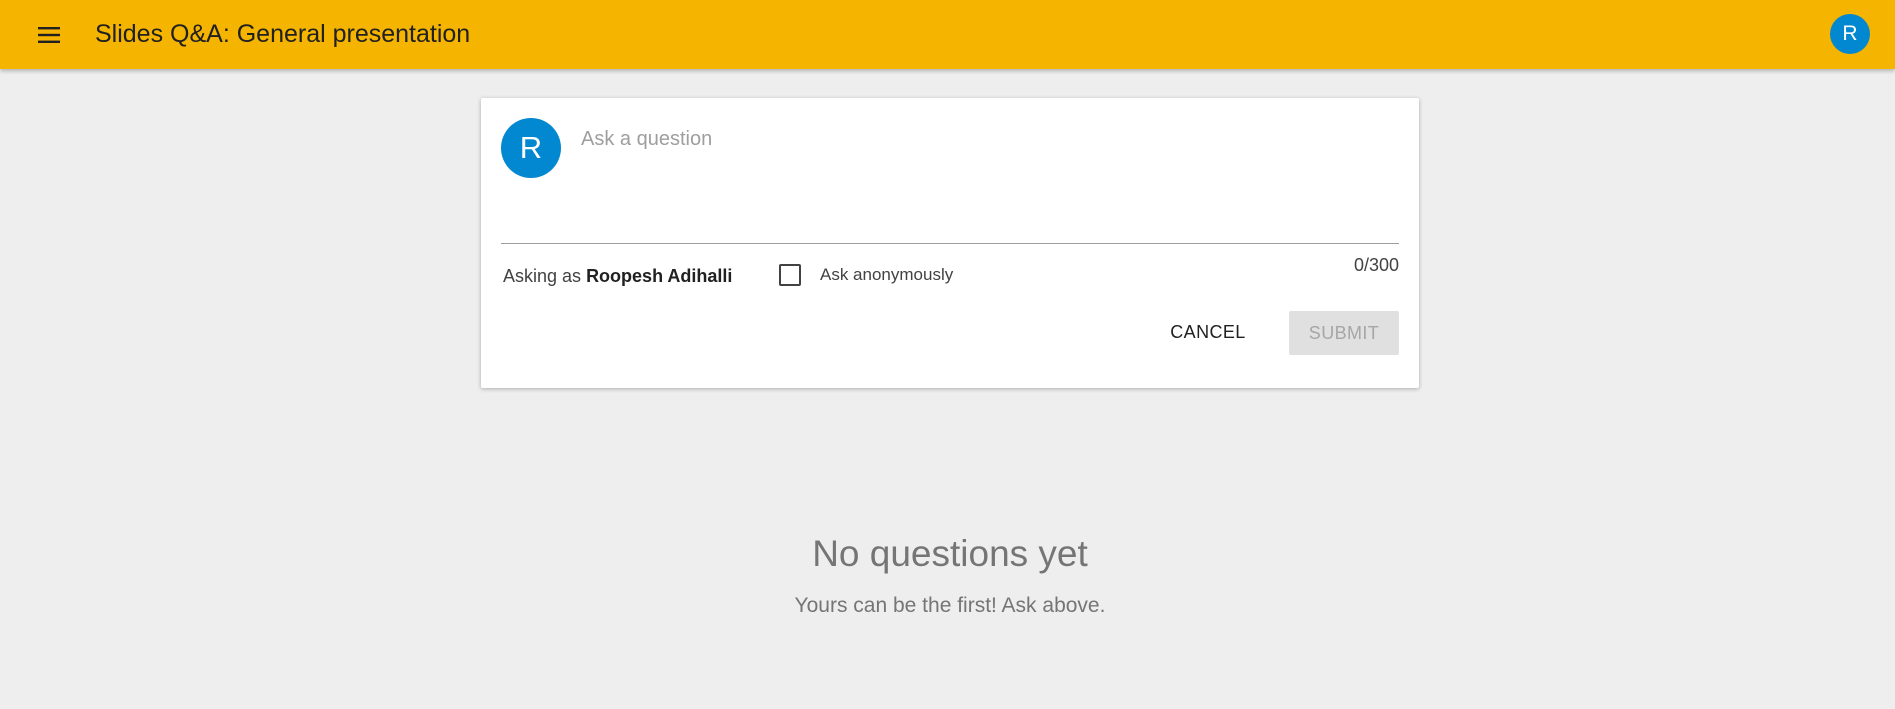 This screenshot has width=1895, height=709. I want to click on empty-state-title: No questions yet, so click(950, 553).